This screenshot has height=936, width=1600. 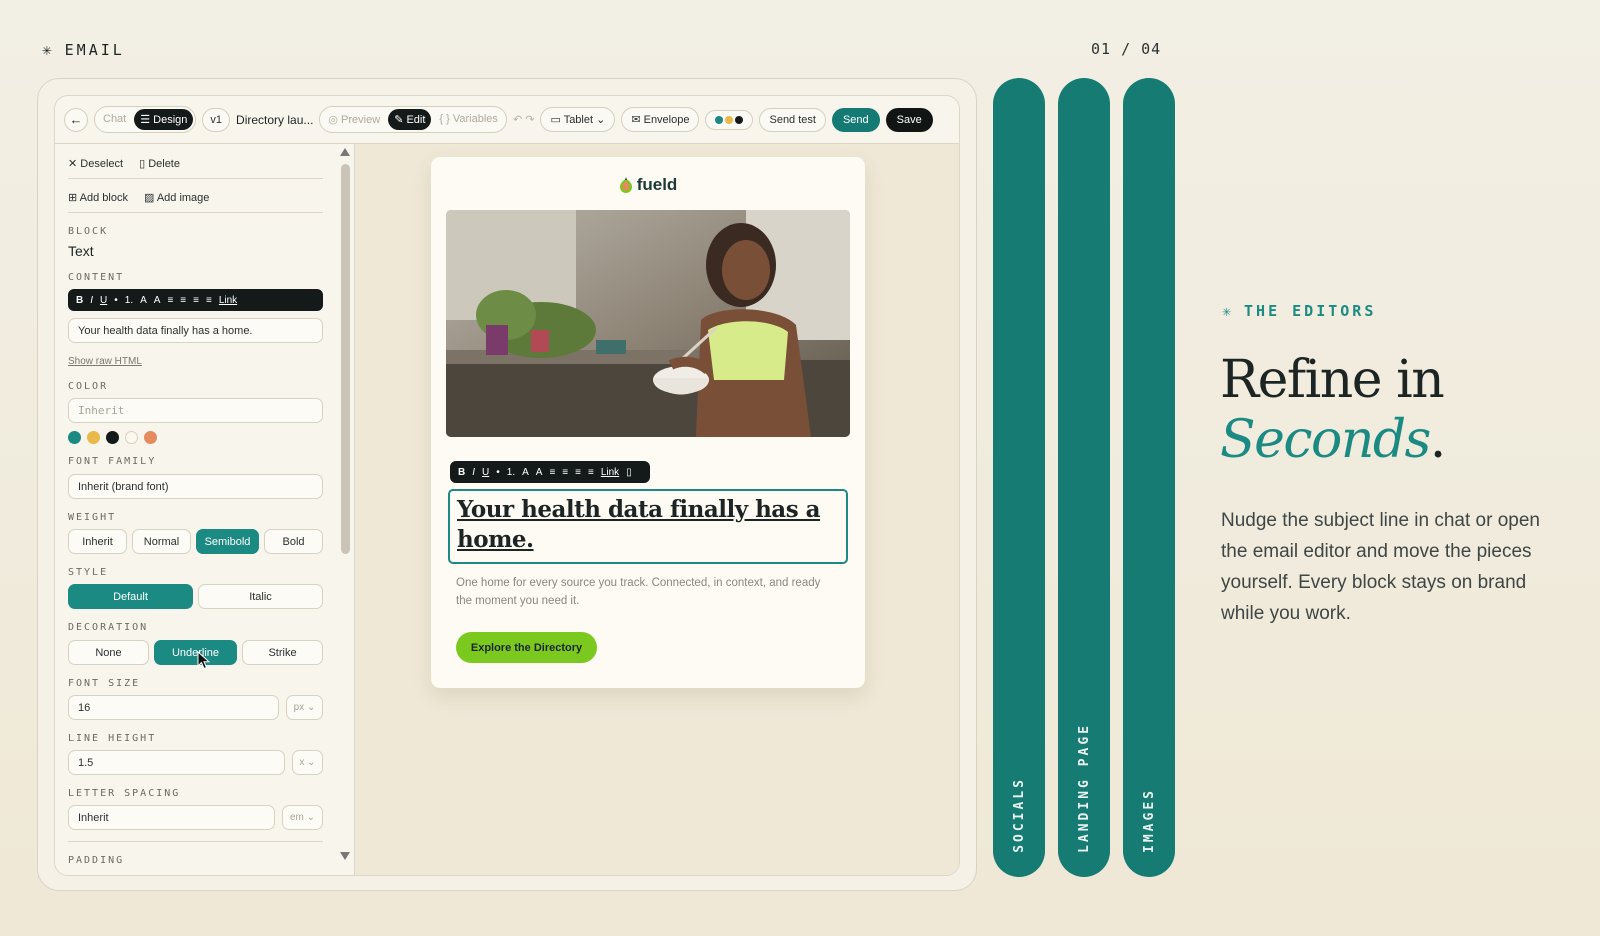 I want to click on swatch-black, so click(x=112, y=437).